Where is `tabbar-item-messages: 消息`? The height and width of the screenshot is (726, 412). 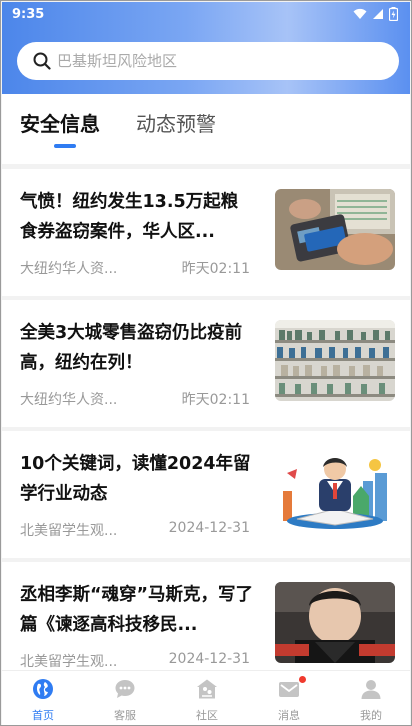
tabbar-item-messages: 消息 is located at coordinates (289, 698).